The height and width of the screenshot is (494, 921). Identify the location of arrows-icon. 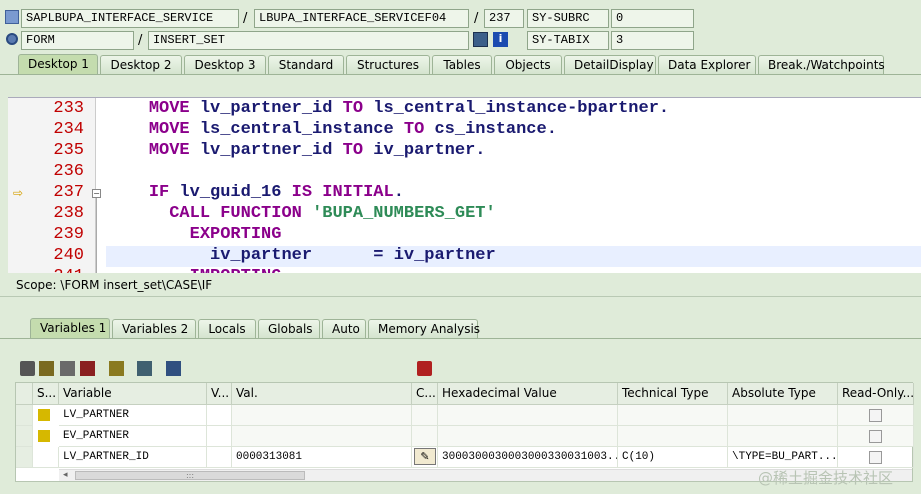
(144, 368).